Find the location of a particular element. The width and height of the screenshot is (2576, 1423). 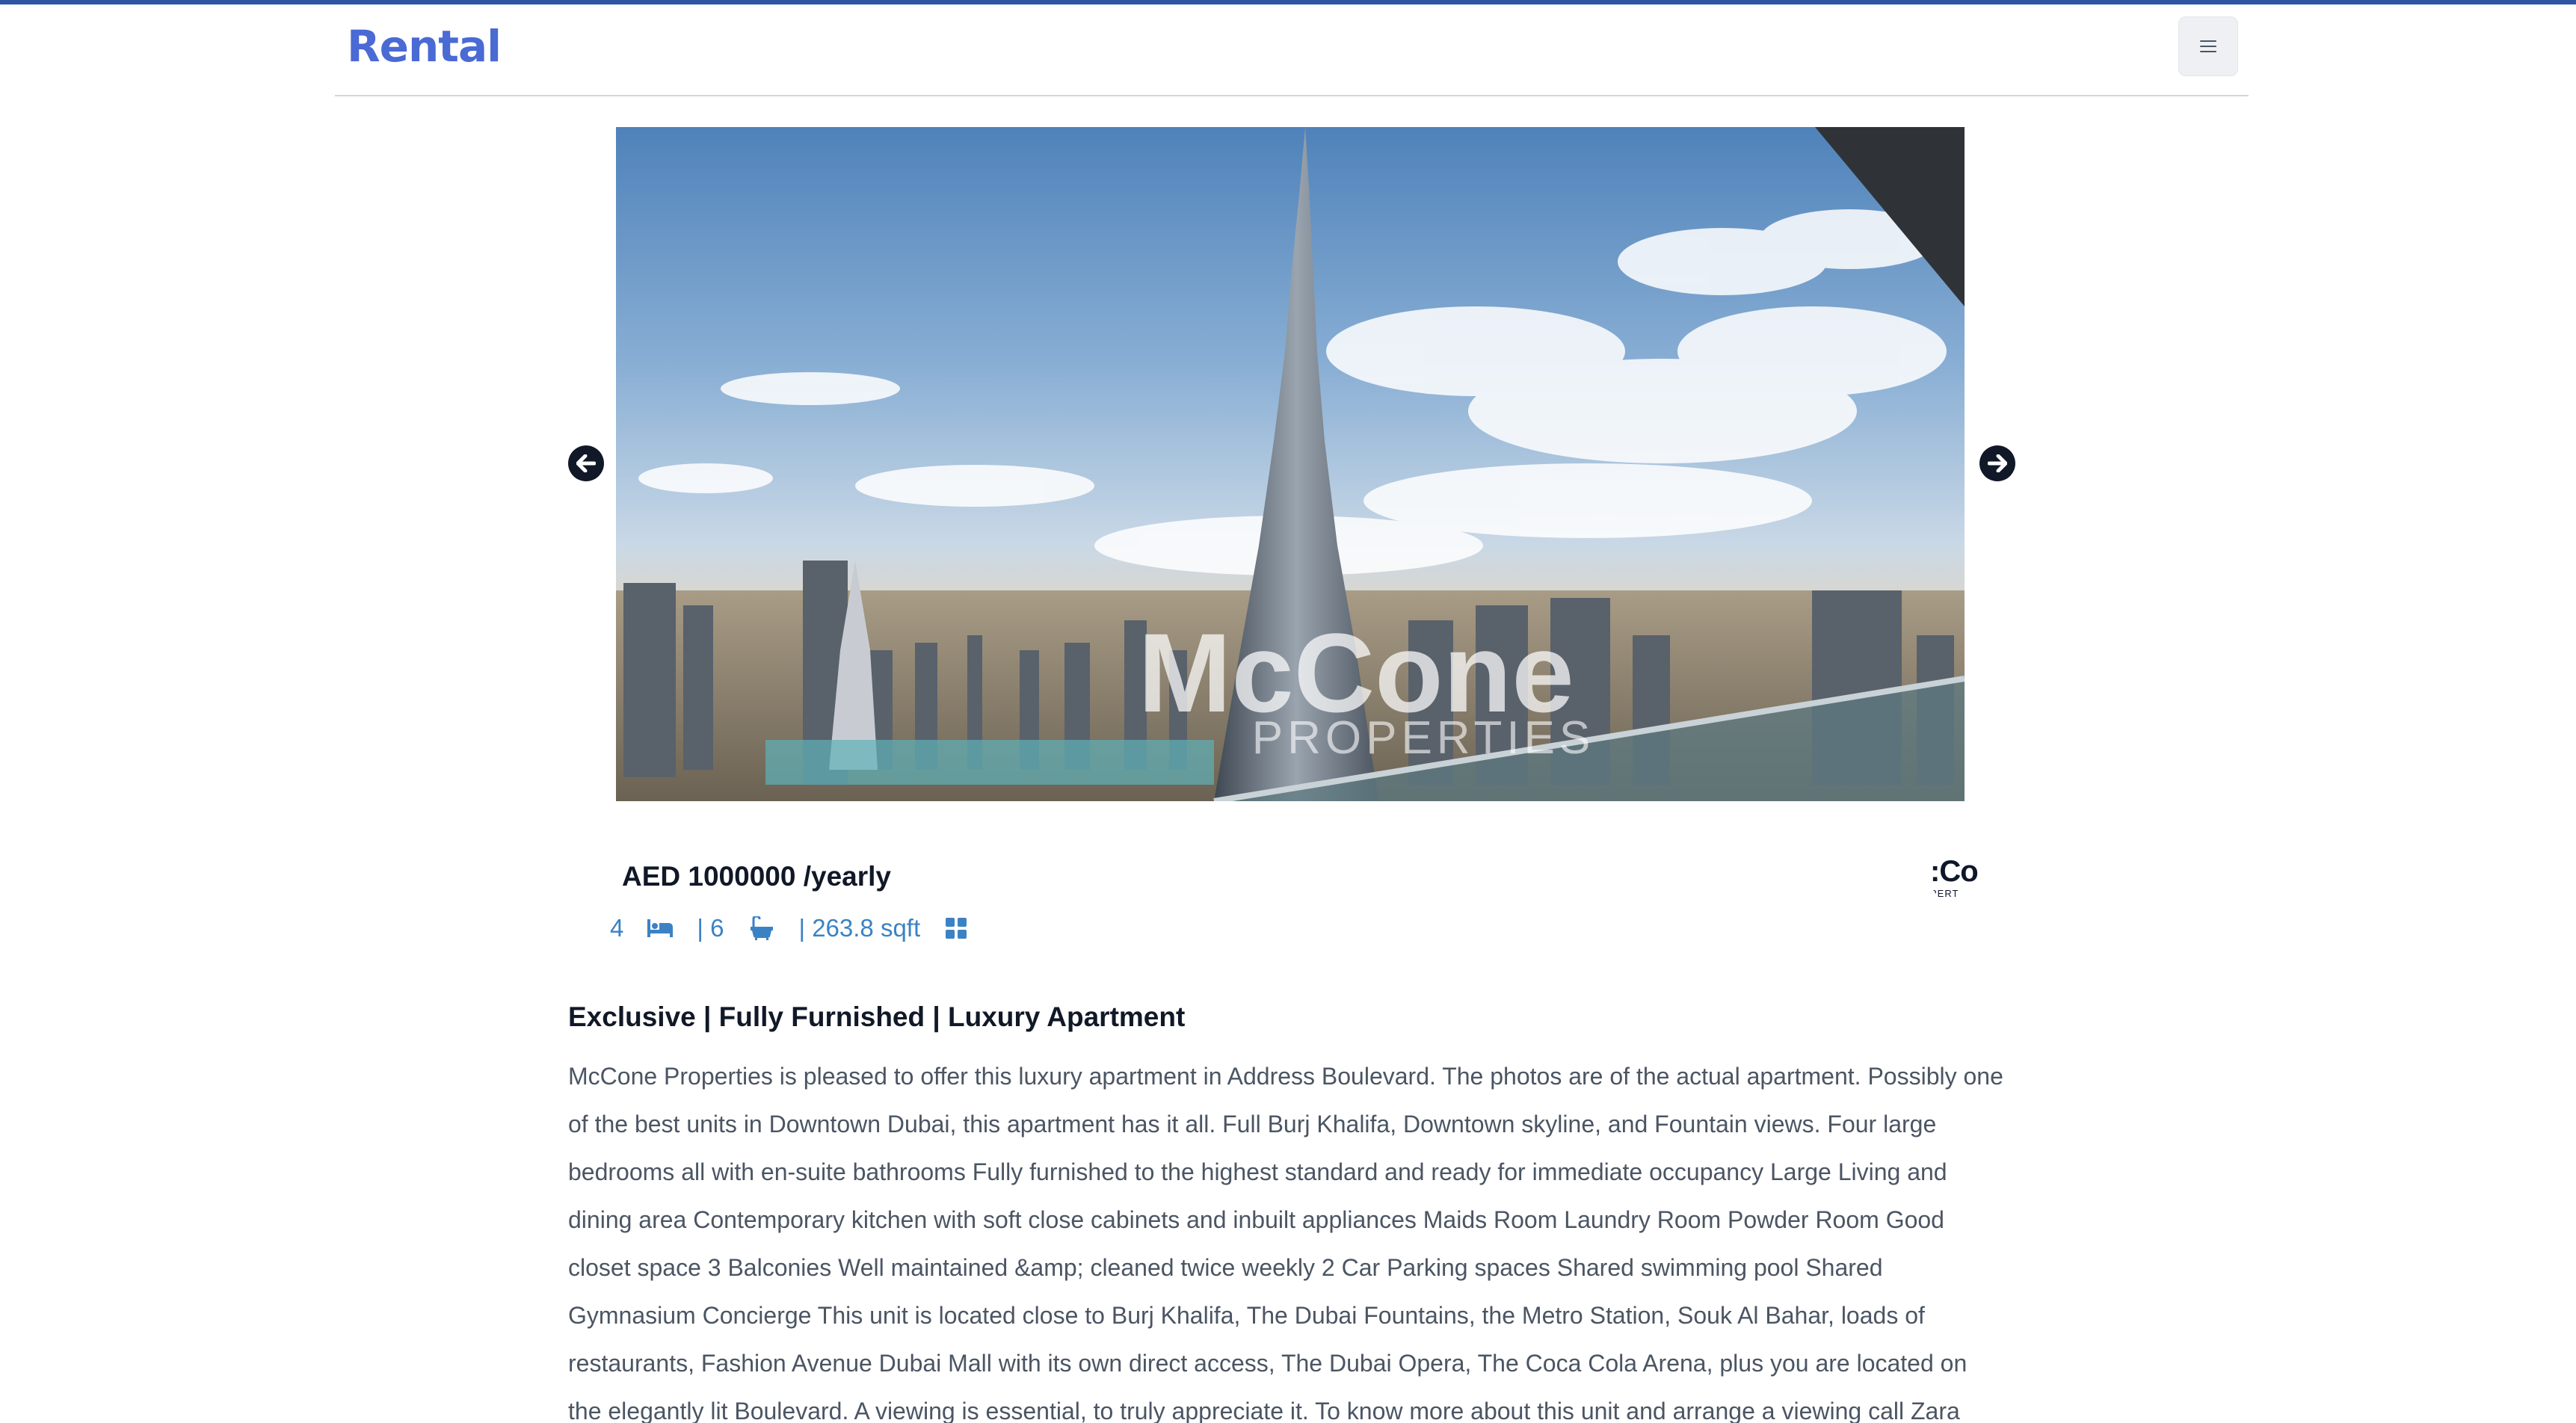

carousel-prev-button is located at coordinates (586, 463).